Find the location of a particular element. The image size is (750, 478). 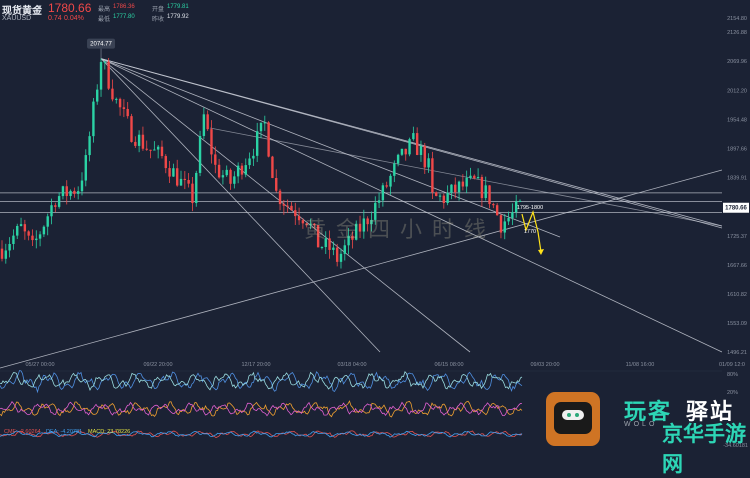

open-value: 1779.81 is located at coordinates (178, 7).